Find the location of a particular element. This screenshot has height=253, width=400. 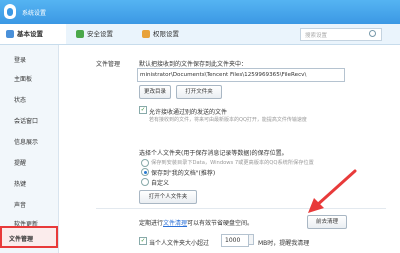

threshold-checkbox: ✓ is located at coordinates (143, 241).